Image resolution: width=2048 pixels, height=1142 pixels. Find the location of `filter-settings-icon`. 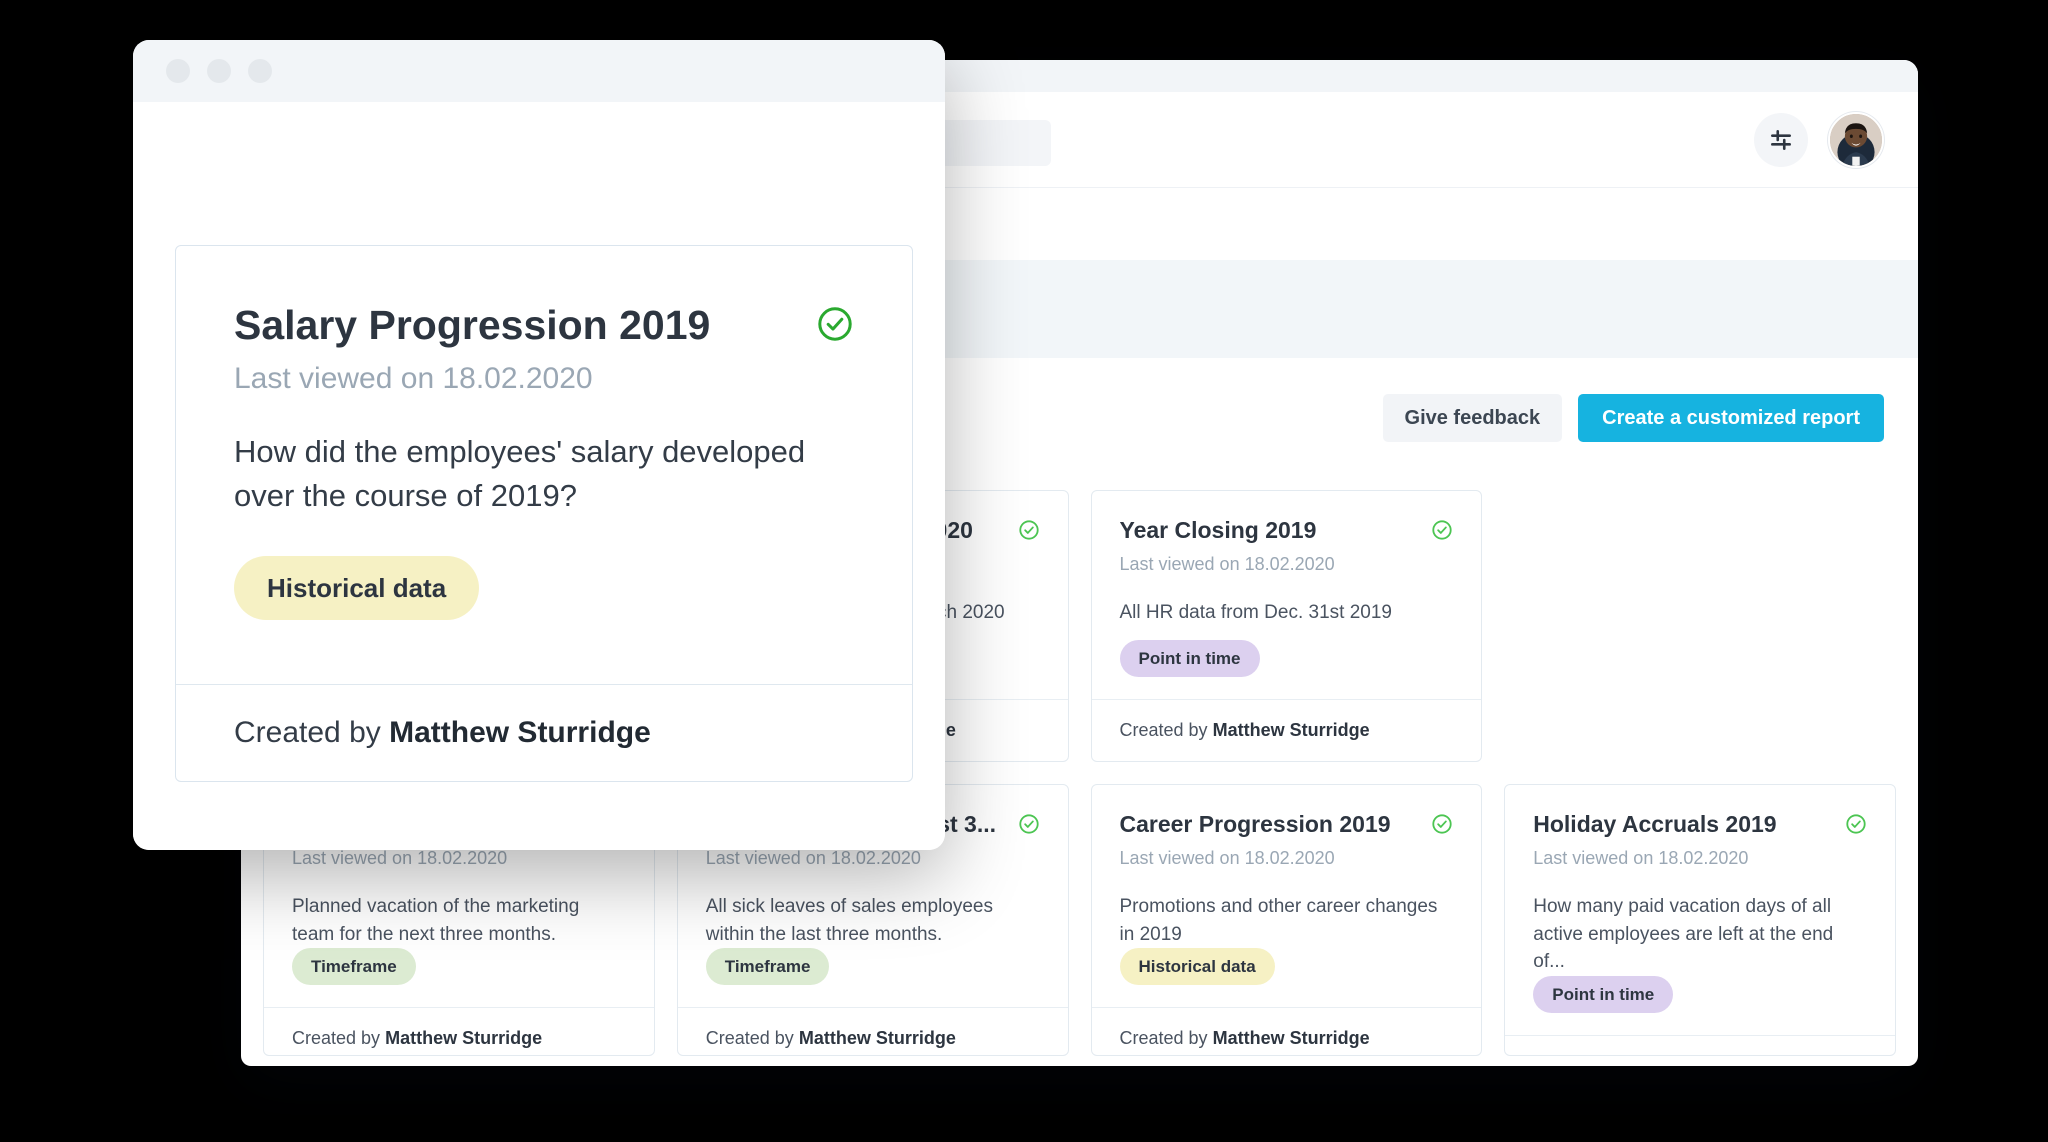

filter-settings-icon is located at coordinates (1781, 140).